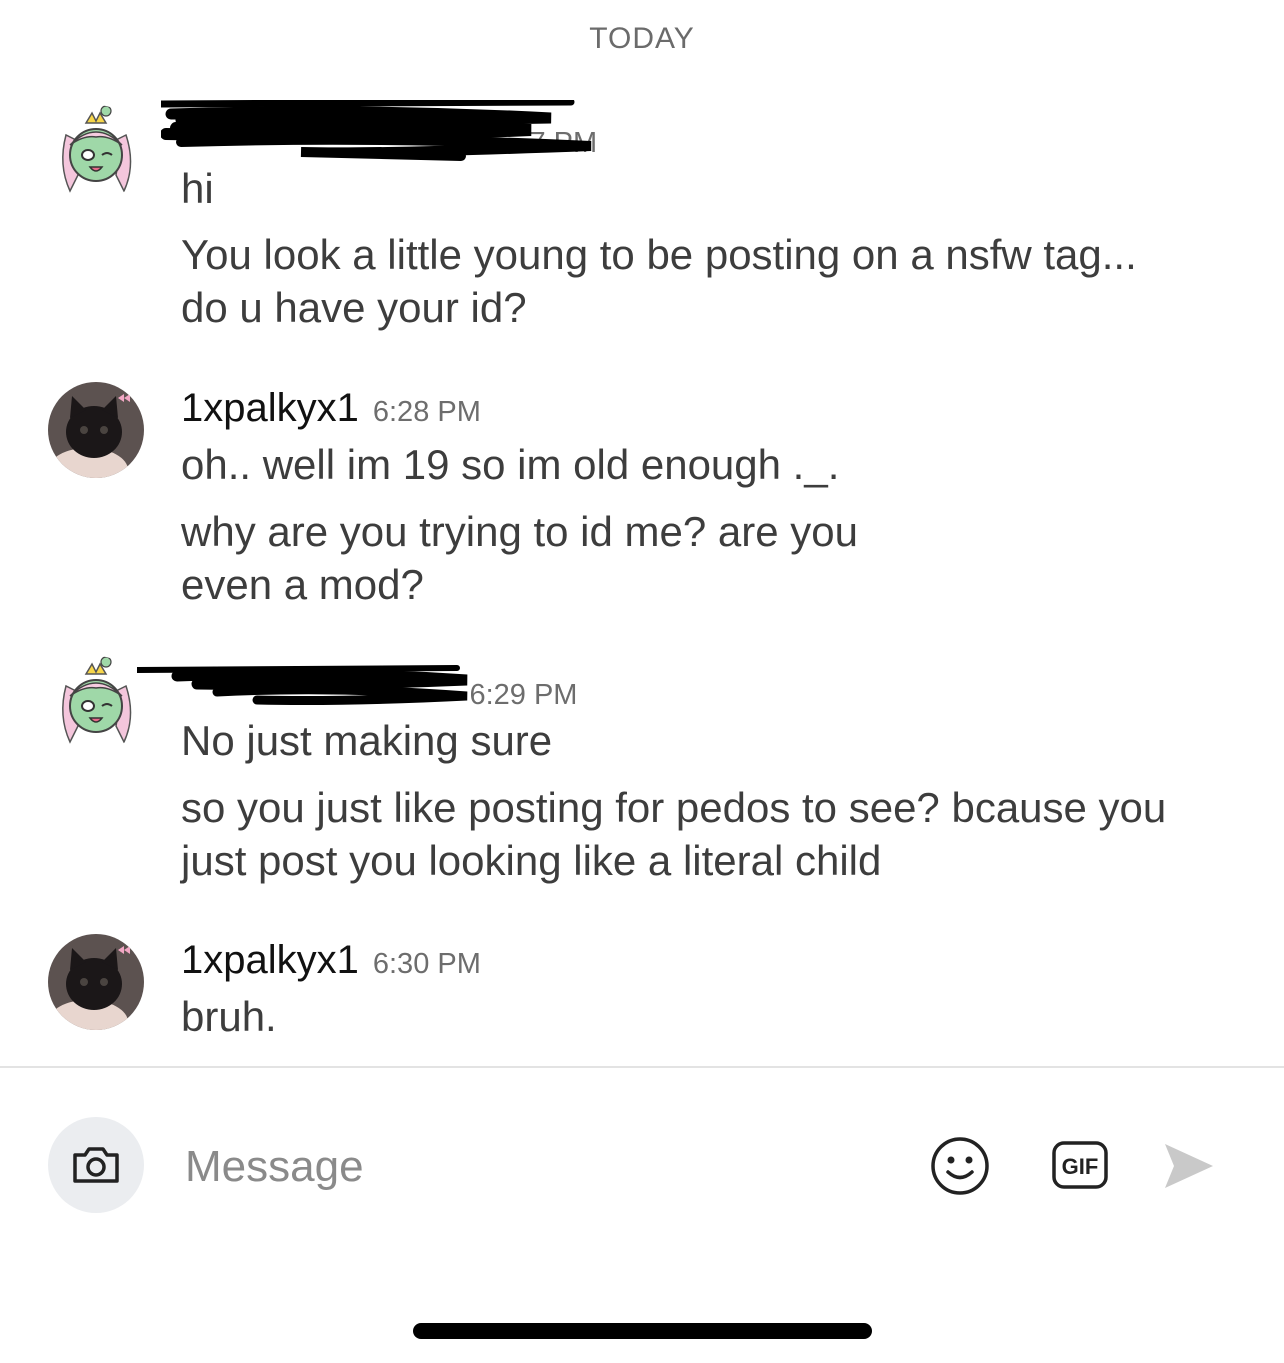 This screenshot has width=1284, height=1363. Describe the element at coordinates (642, 38) in the screenshot. I see `date-divider: TODAY` at that location.